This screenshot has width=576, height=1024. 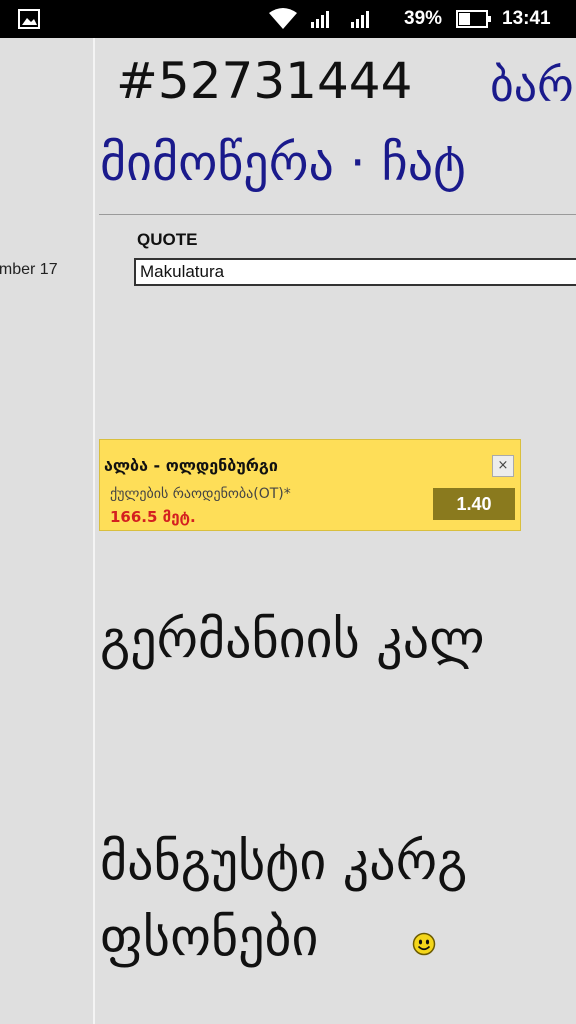 What do you see at coordinates (283, 163) in the screenshot?
I see `nav-links: მიმოწერა · ჩატ` at bounding box center [283, 163].